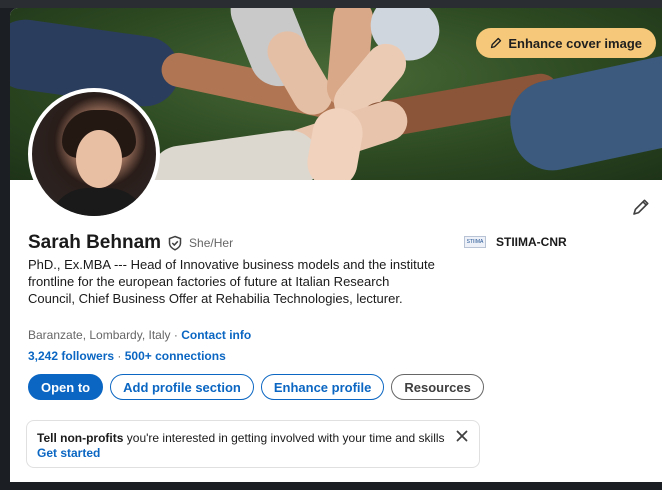 The image size is (662, 490). I want to click on profile-name: Sarah Behnam, so click(95, 242).